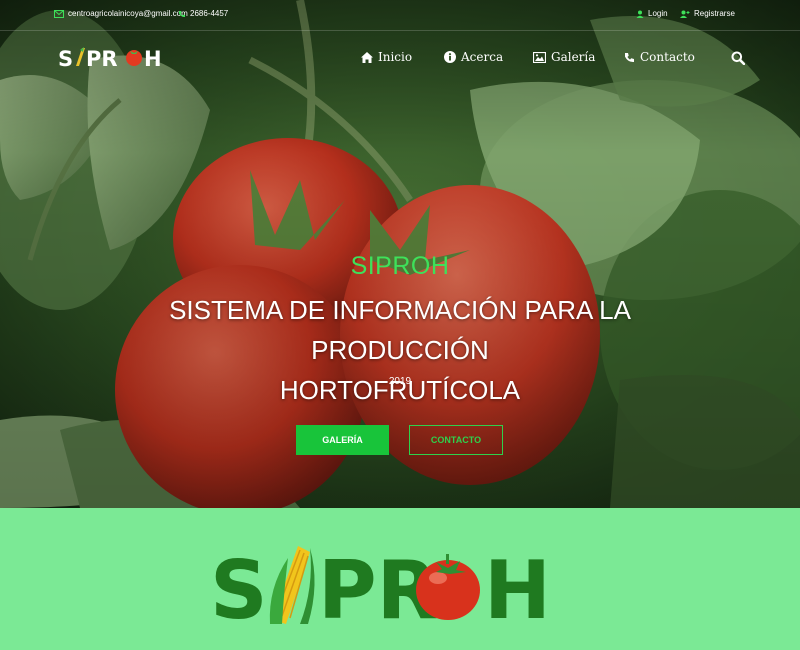 This screenshot has height=650, width=800. Describe the element at coordinates (395, 57) in the screenshot. I see `nav-inicio-label: Inicio` at that location.